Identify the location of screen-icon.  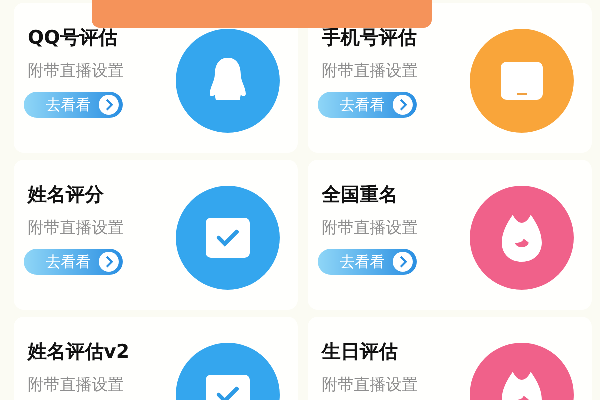
(522, 81).